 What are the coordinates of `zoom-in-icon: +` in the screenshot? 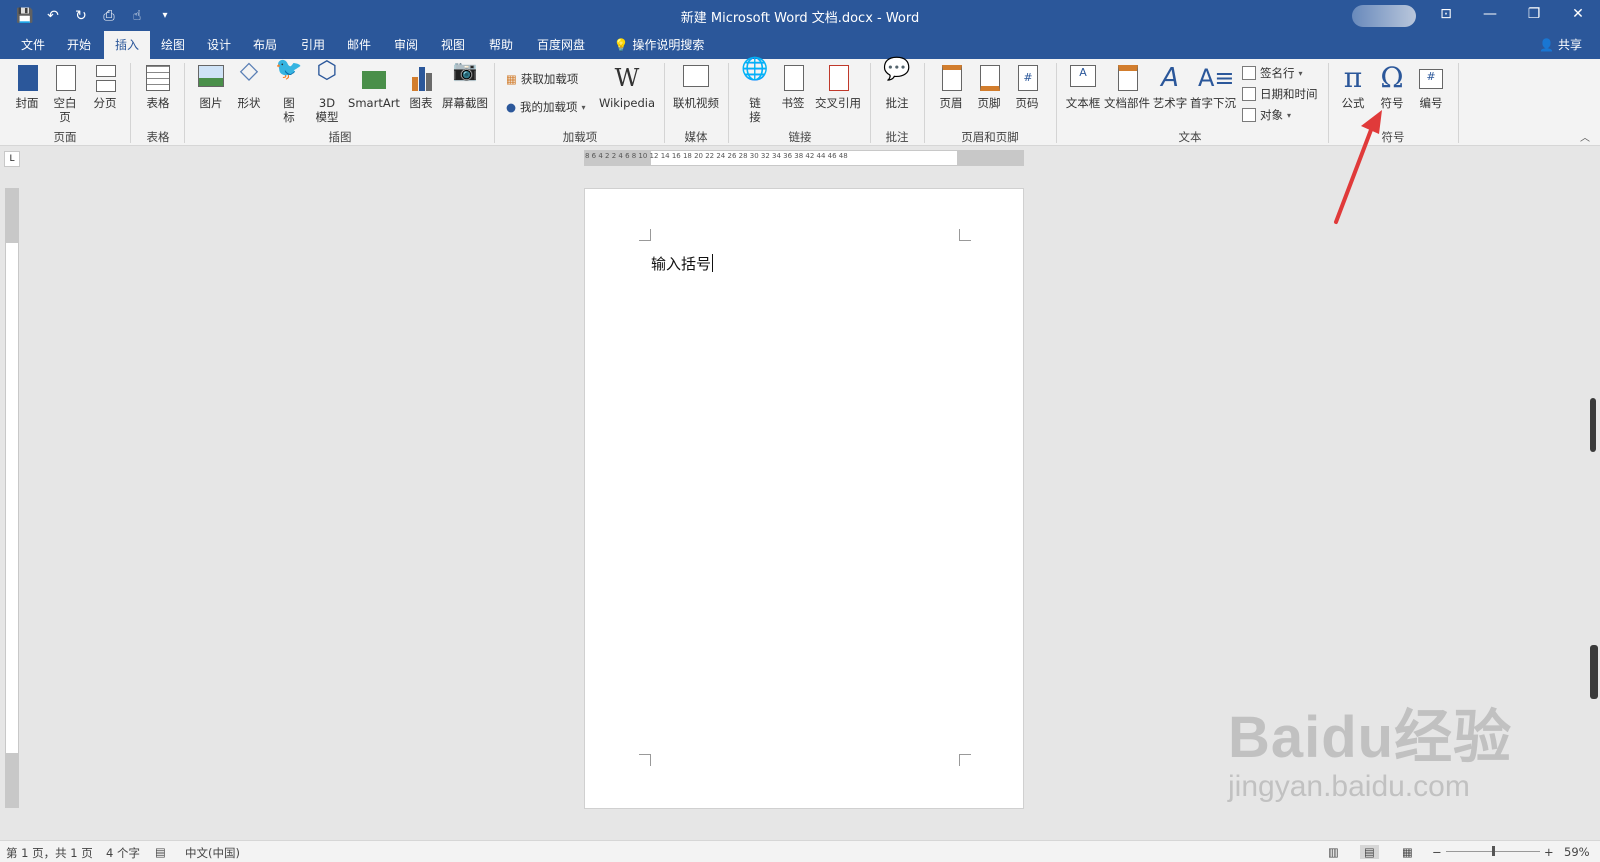 It's located at (1549, 852).